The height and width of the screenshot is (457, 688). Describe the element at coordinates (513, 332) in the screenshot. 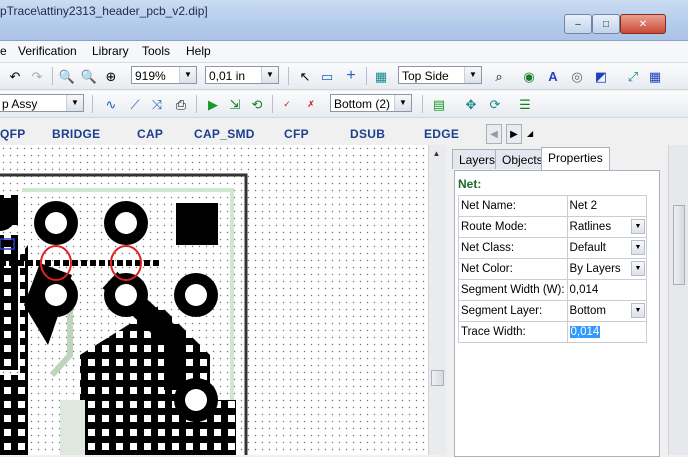

I see `prop-label: Trace Width:` at that location.